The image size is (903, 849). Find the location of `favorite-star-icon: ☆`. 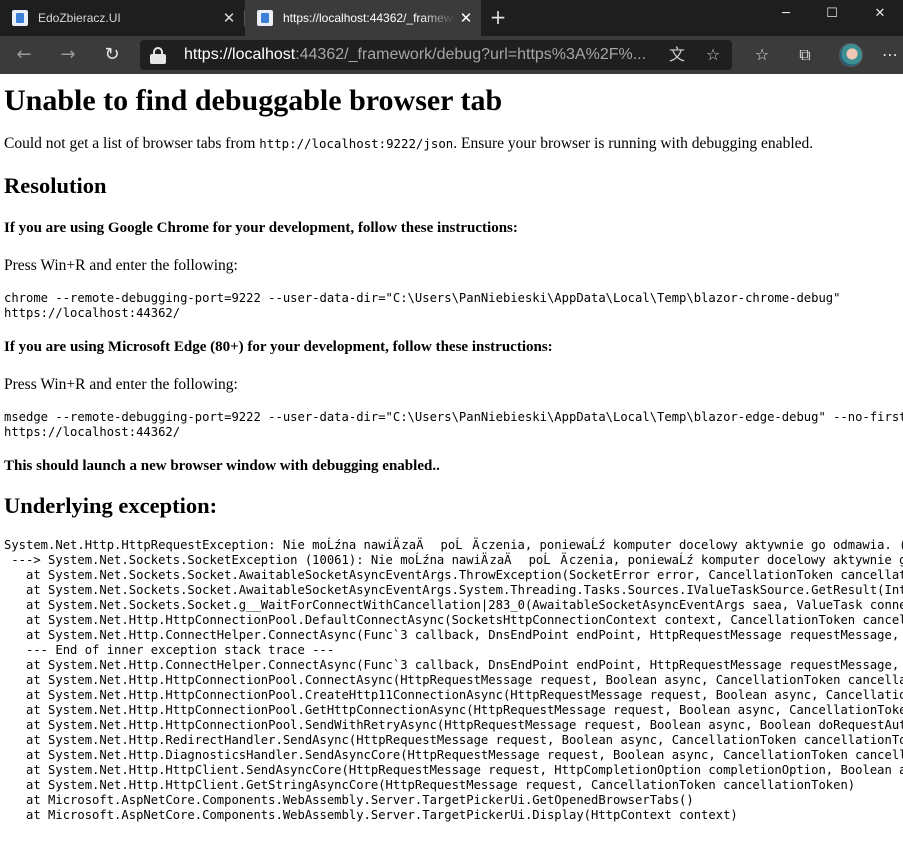

favorite-star-icon: ☆ is located at coordinates (713, 55).